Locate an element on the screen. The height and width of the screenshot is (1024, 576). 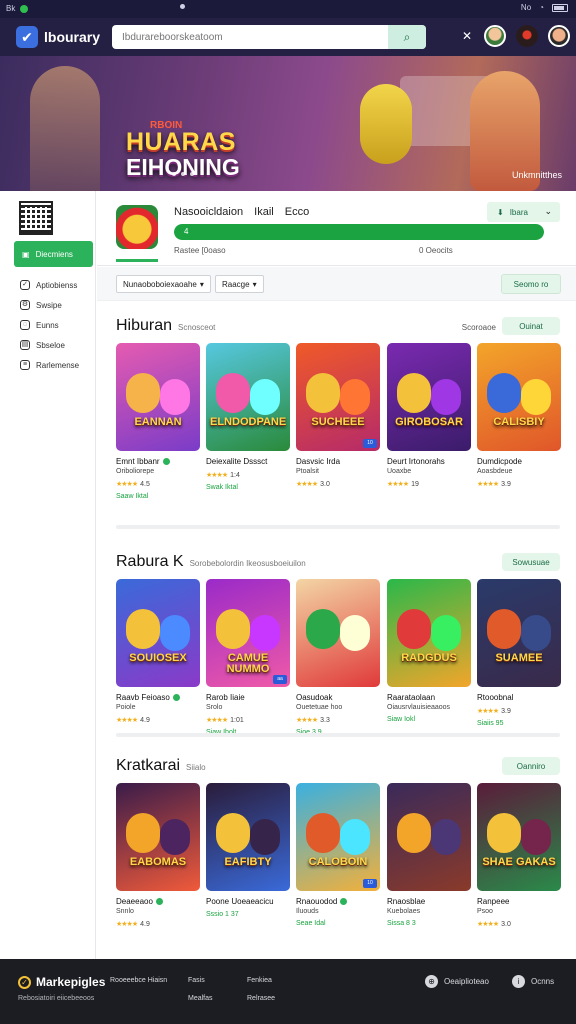
chevron-down-icon: ⌄ is located at coordinates (548, 211).